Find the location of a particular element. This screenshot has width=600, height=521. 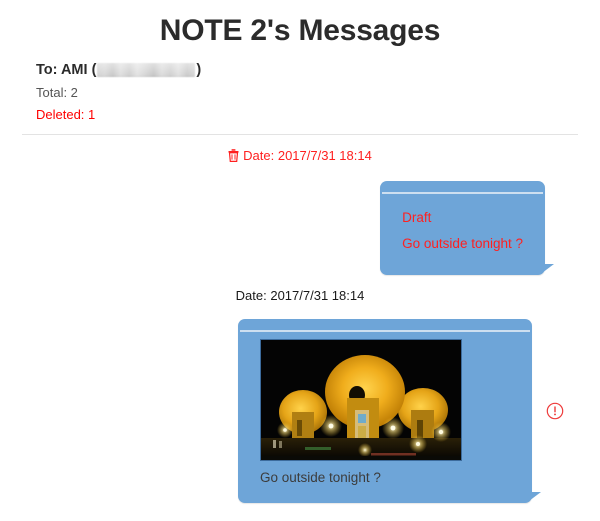

redacted-phone-number is located at coordinates (146, 70).